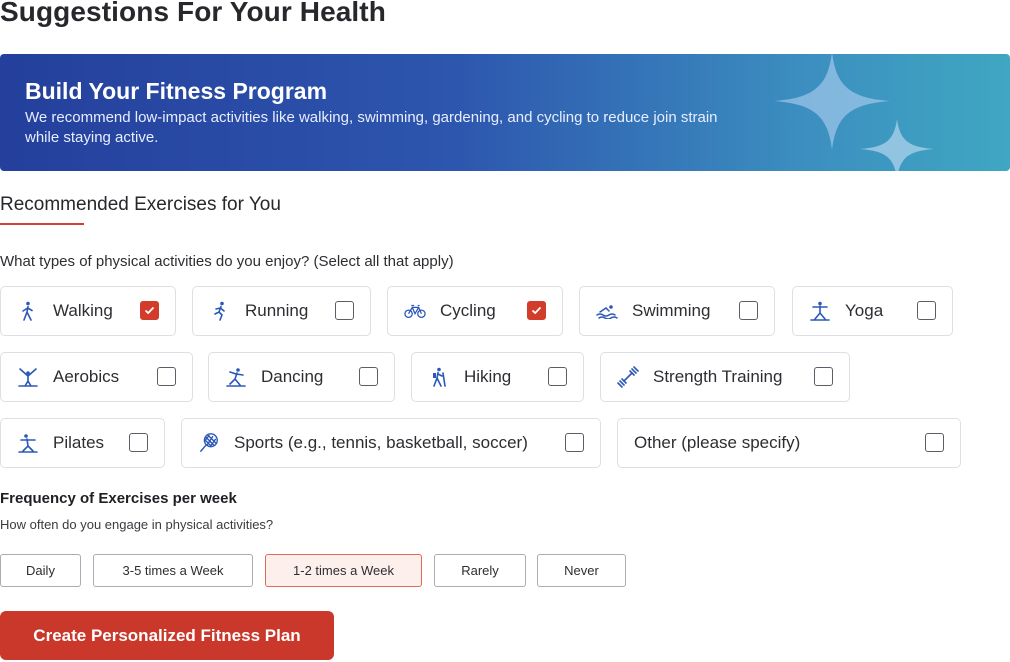 Image resolution: width=1010 pixels, height=662 pixels. Describe the element at coordinates (864, 310) in the screenshot. I see `activity-label: Yoga` at that location.